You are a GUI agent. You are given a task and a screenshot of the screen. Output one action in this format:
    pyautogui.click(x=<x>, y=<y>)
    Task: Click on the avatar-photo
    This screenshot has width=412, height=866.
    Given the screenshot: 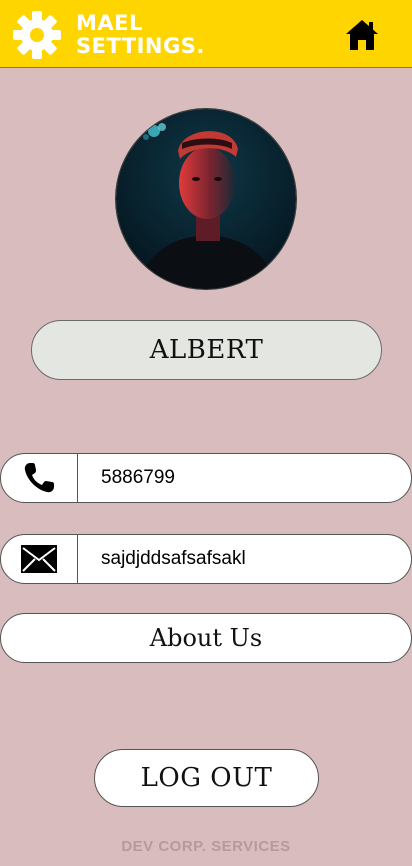 What is the action you would take?
    pyautogui.click(x=206, y=199)
    